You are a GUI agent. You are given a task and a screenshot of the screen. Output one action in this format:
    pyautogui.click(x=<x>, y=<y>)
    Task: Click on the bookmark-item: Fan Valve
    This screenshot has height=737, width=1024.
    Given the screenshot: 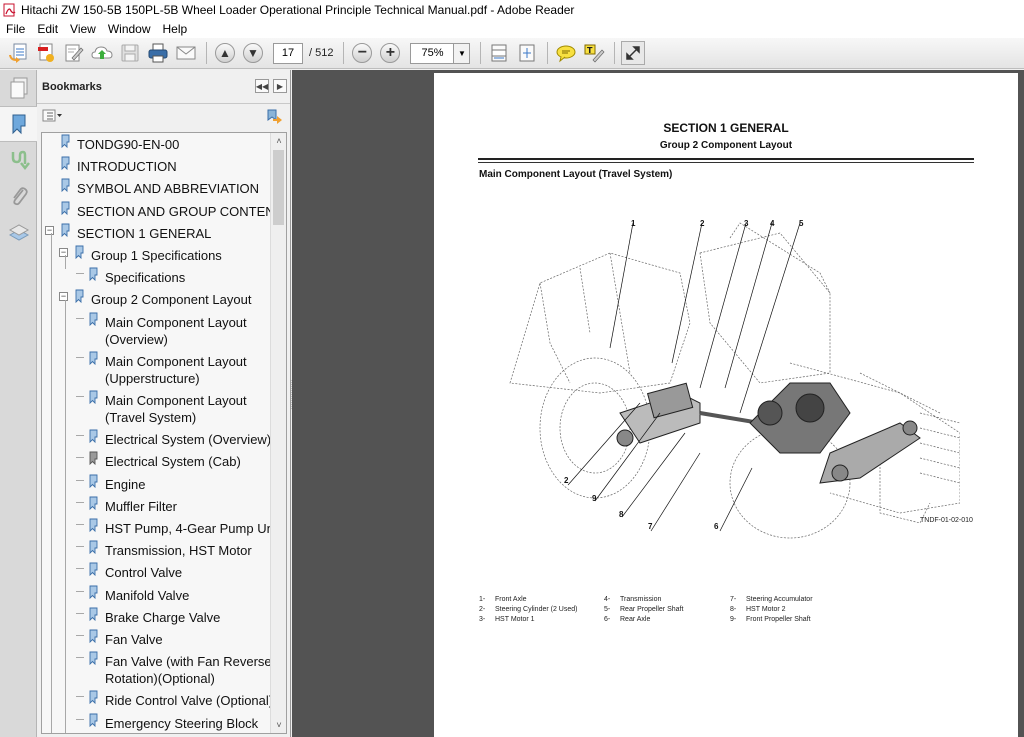 What is the action you would take?
    pyautogui.click(x=157, y=639)
    